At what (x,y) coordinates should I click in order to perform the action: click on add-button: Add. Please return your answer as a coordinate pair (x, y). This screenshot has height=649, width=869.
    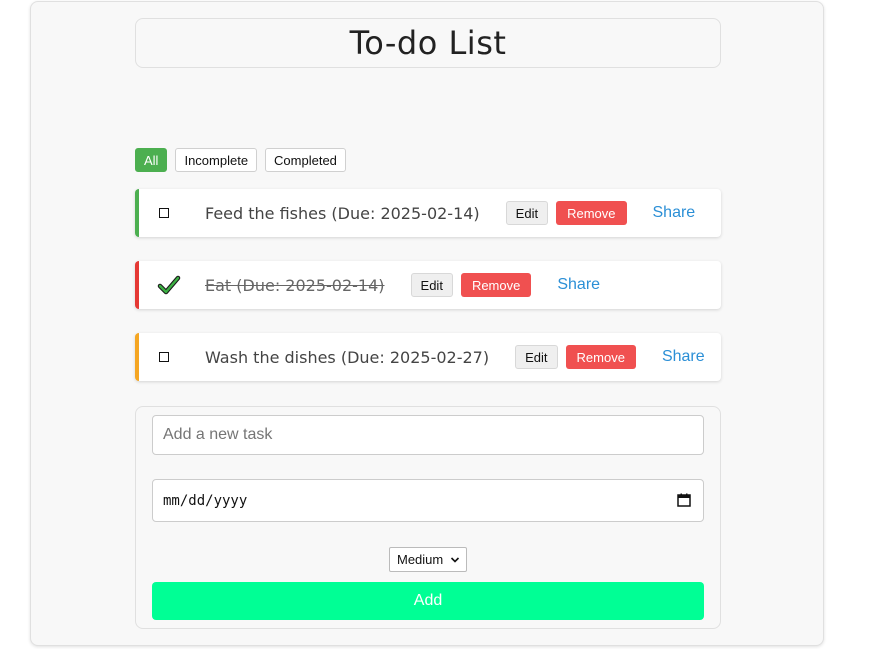
    Looking at the image, I should click on (428, 601).